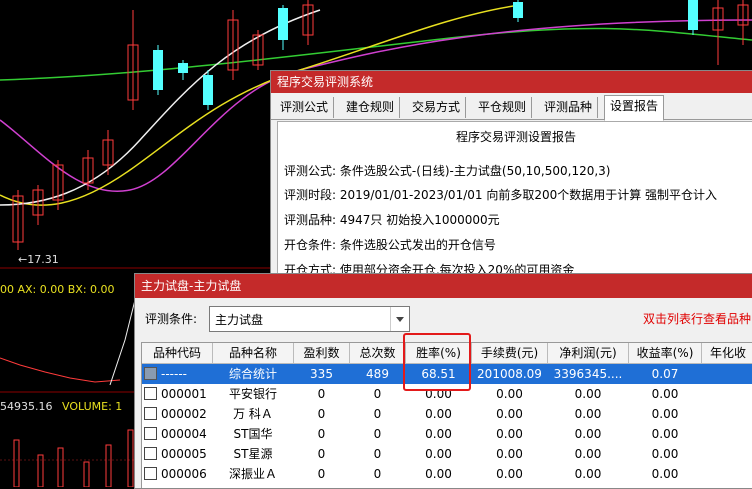 This screenshot has height=489, width=752. I want to click on cell-code: 000005, so click(184, 454).